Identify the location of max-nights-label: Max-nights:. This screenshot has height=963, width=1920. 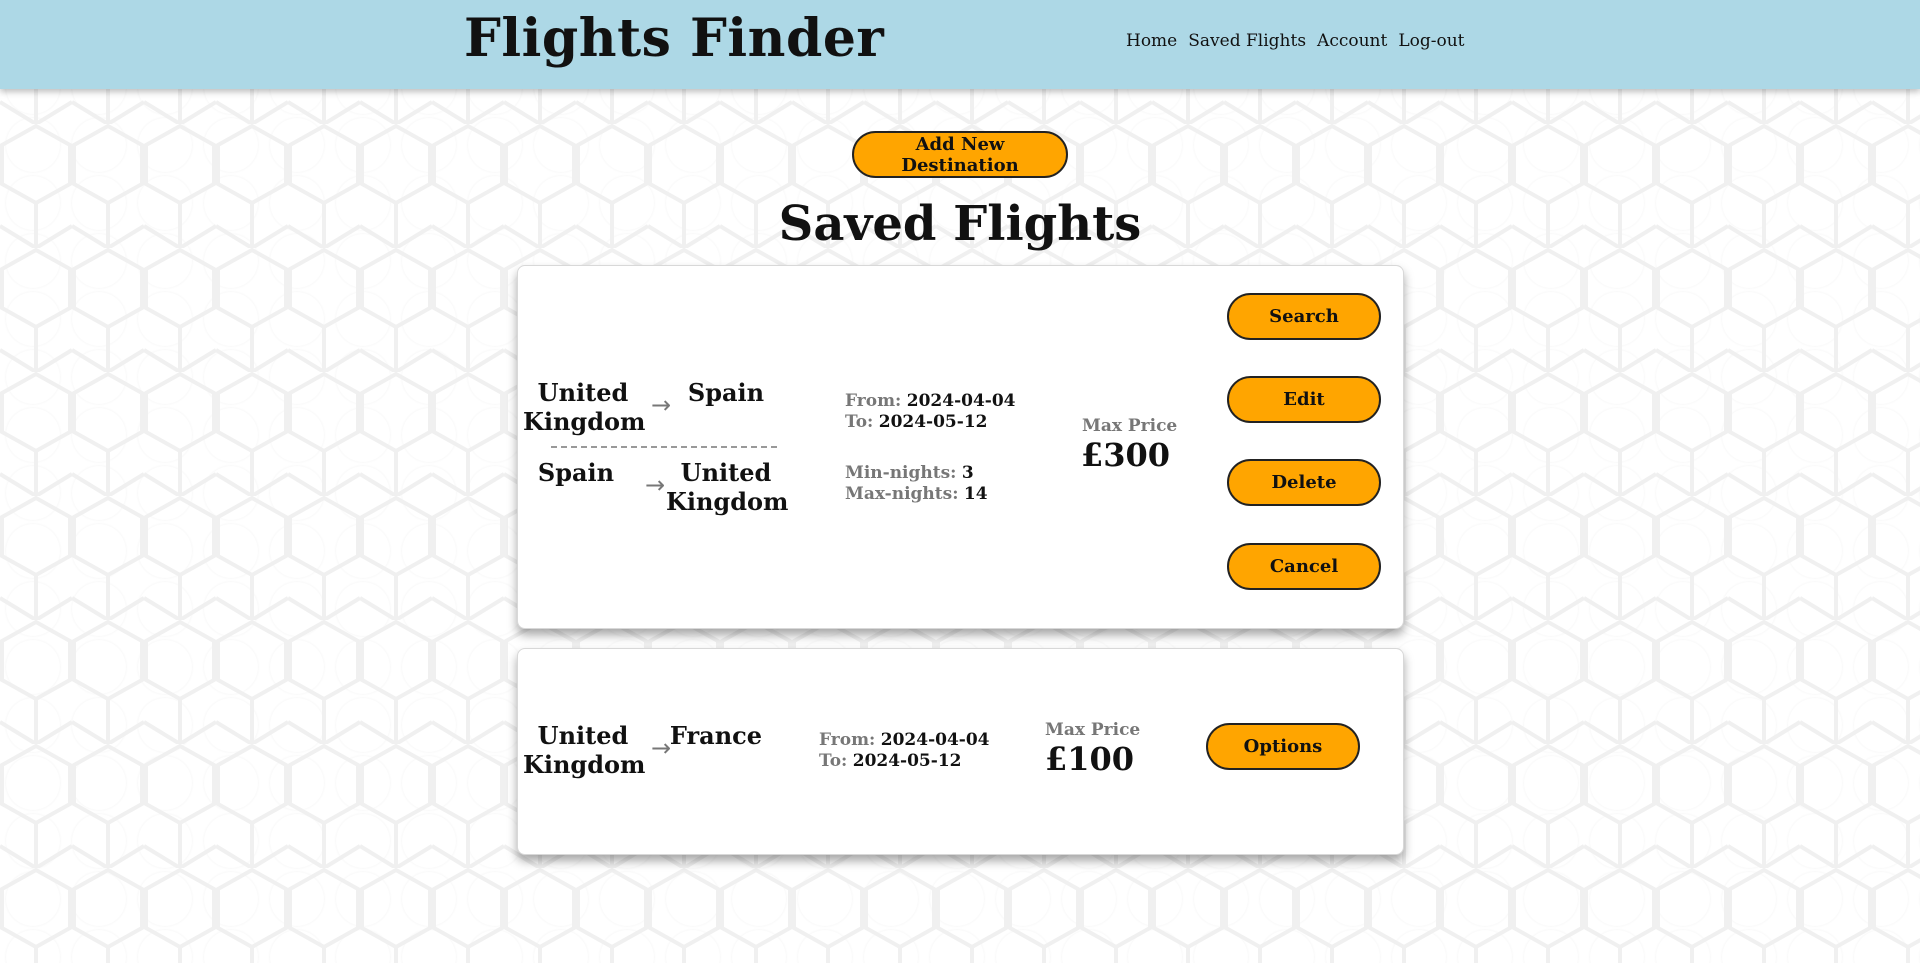
(902, 494).